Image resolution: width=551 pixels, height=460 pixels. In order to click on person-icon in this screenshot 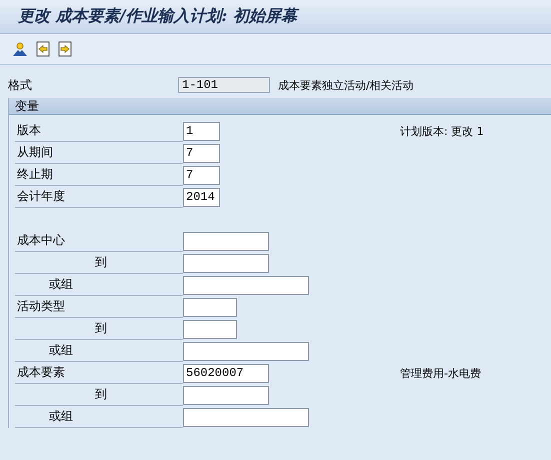, I will do `click(20, 49)`.